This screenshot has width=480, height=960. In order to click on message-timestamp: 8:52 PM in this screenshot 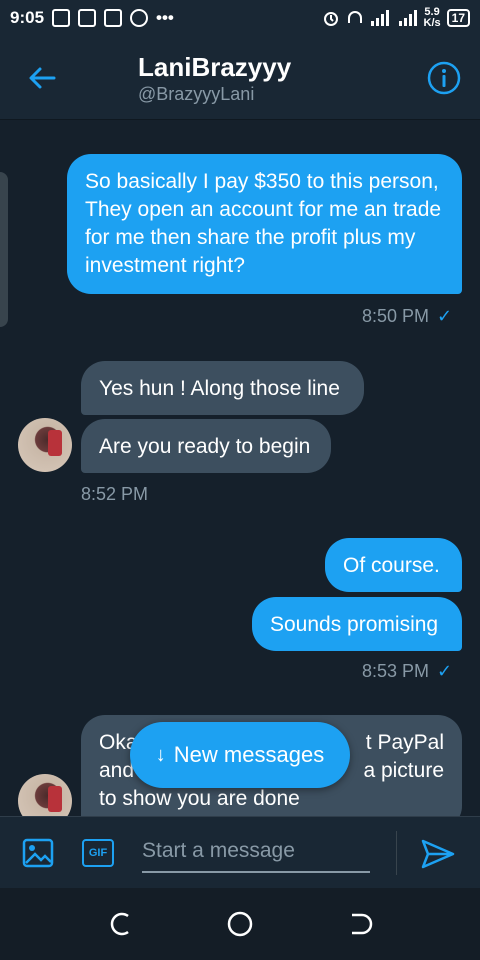, I will do `click(115, 494)`.